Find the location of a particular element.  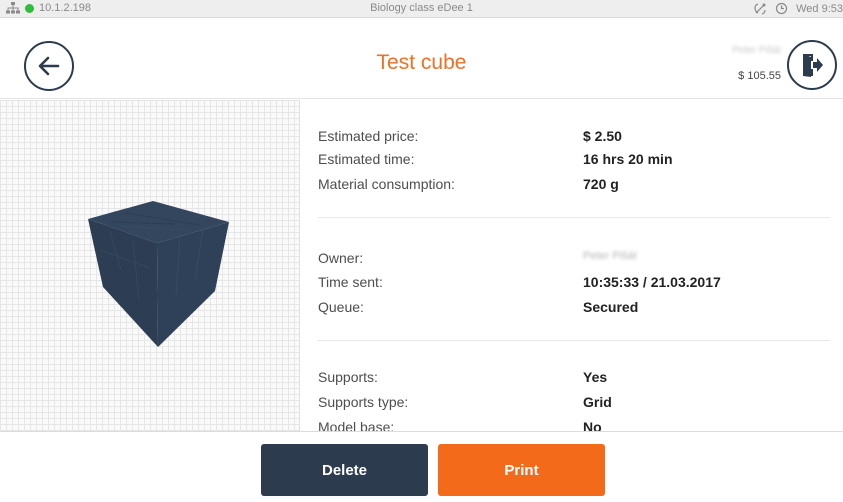

logout-button is located at coordinates (812, 65).